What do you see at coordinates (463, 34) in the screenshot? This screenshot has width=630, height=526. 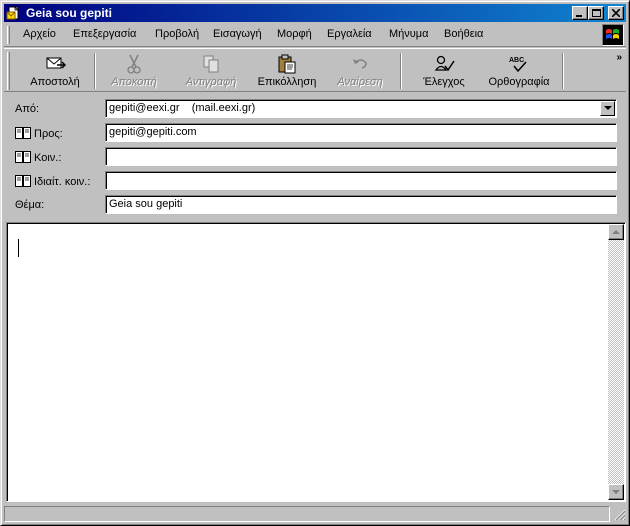 I see `menu-help: Βοήθεια` at bounding box center [463, 34].